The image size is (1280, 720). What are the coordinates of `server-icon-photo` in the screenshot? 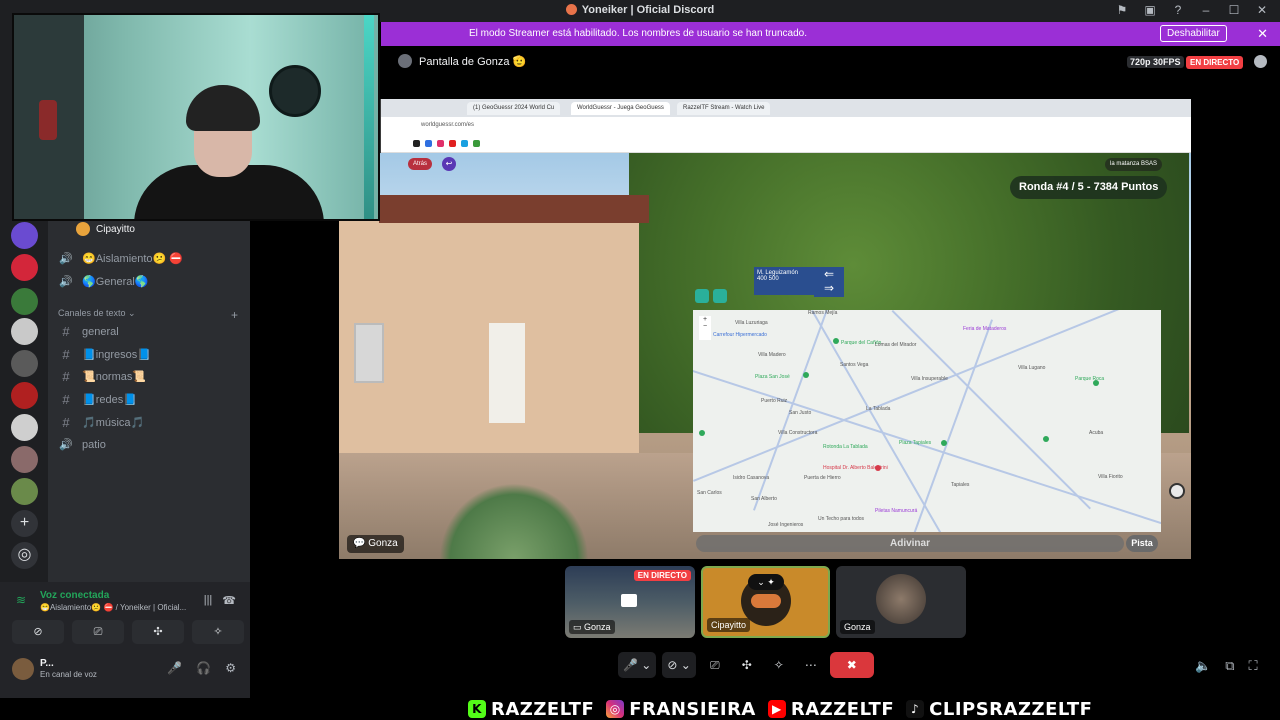 It's located at (24, 459).